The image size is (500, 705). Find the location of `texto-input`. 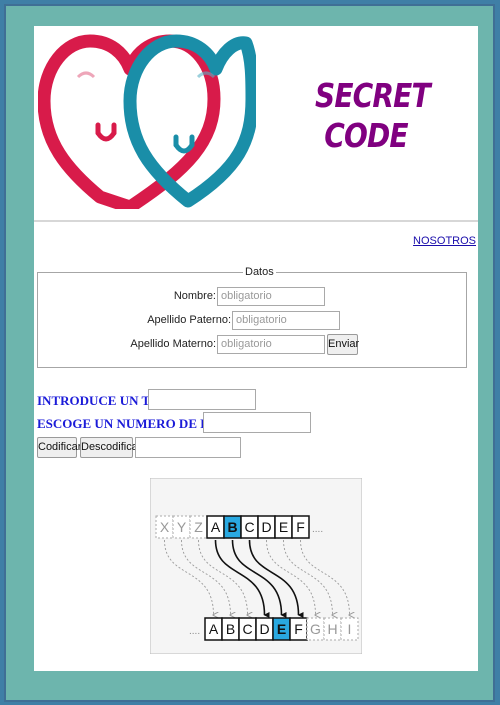

texto-input is located at coordinates (202, 399).